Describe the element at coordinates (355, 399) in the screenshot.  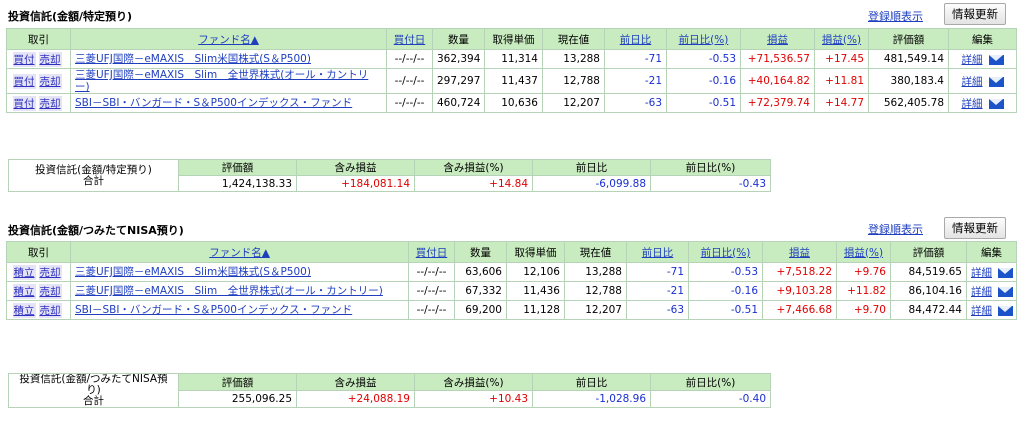
I see `summary-unrealized-pl: +24,088.19` at that location.